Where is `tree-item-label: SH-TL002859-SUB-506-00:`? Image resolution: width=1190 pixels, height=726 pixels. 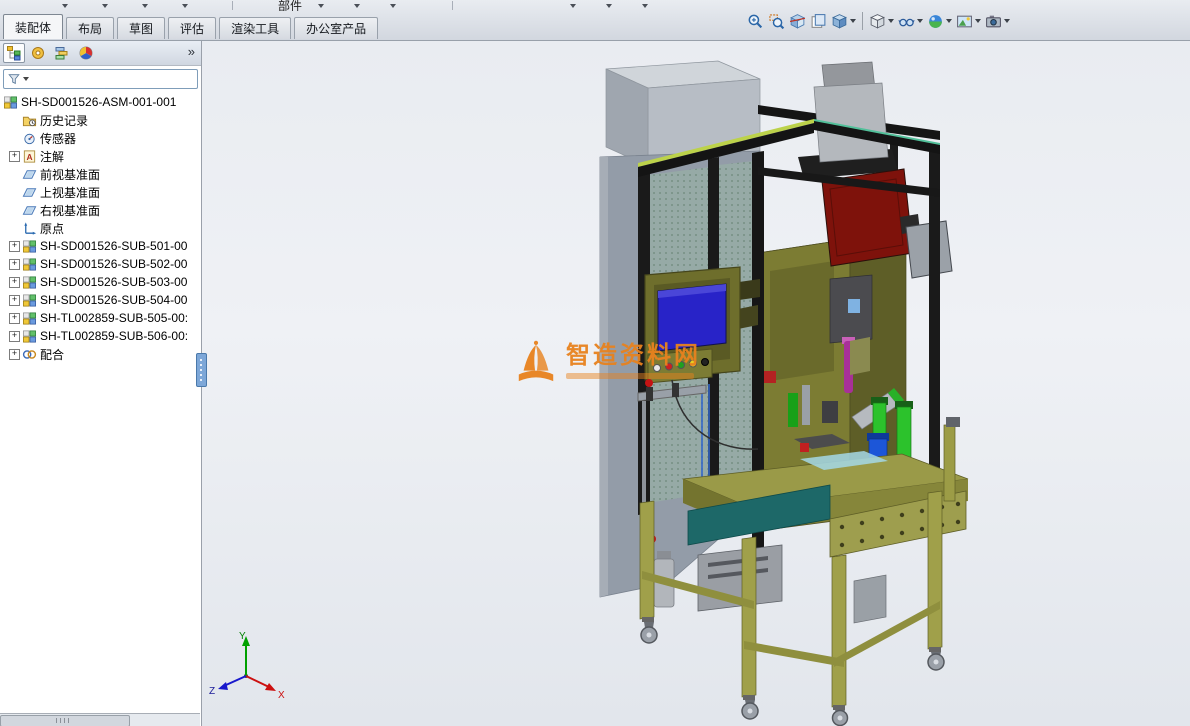 tree-item-label: SH-TL002859-SUB-506-00: is located at coordinates (114, 336).